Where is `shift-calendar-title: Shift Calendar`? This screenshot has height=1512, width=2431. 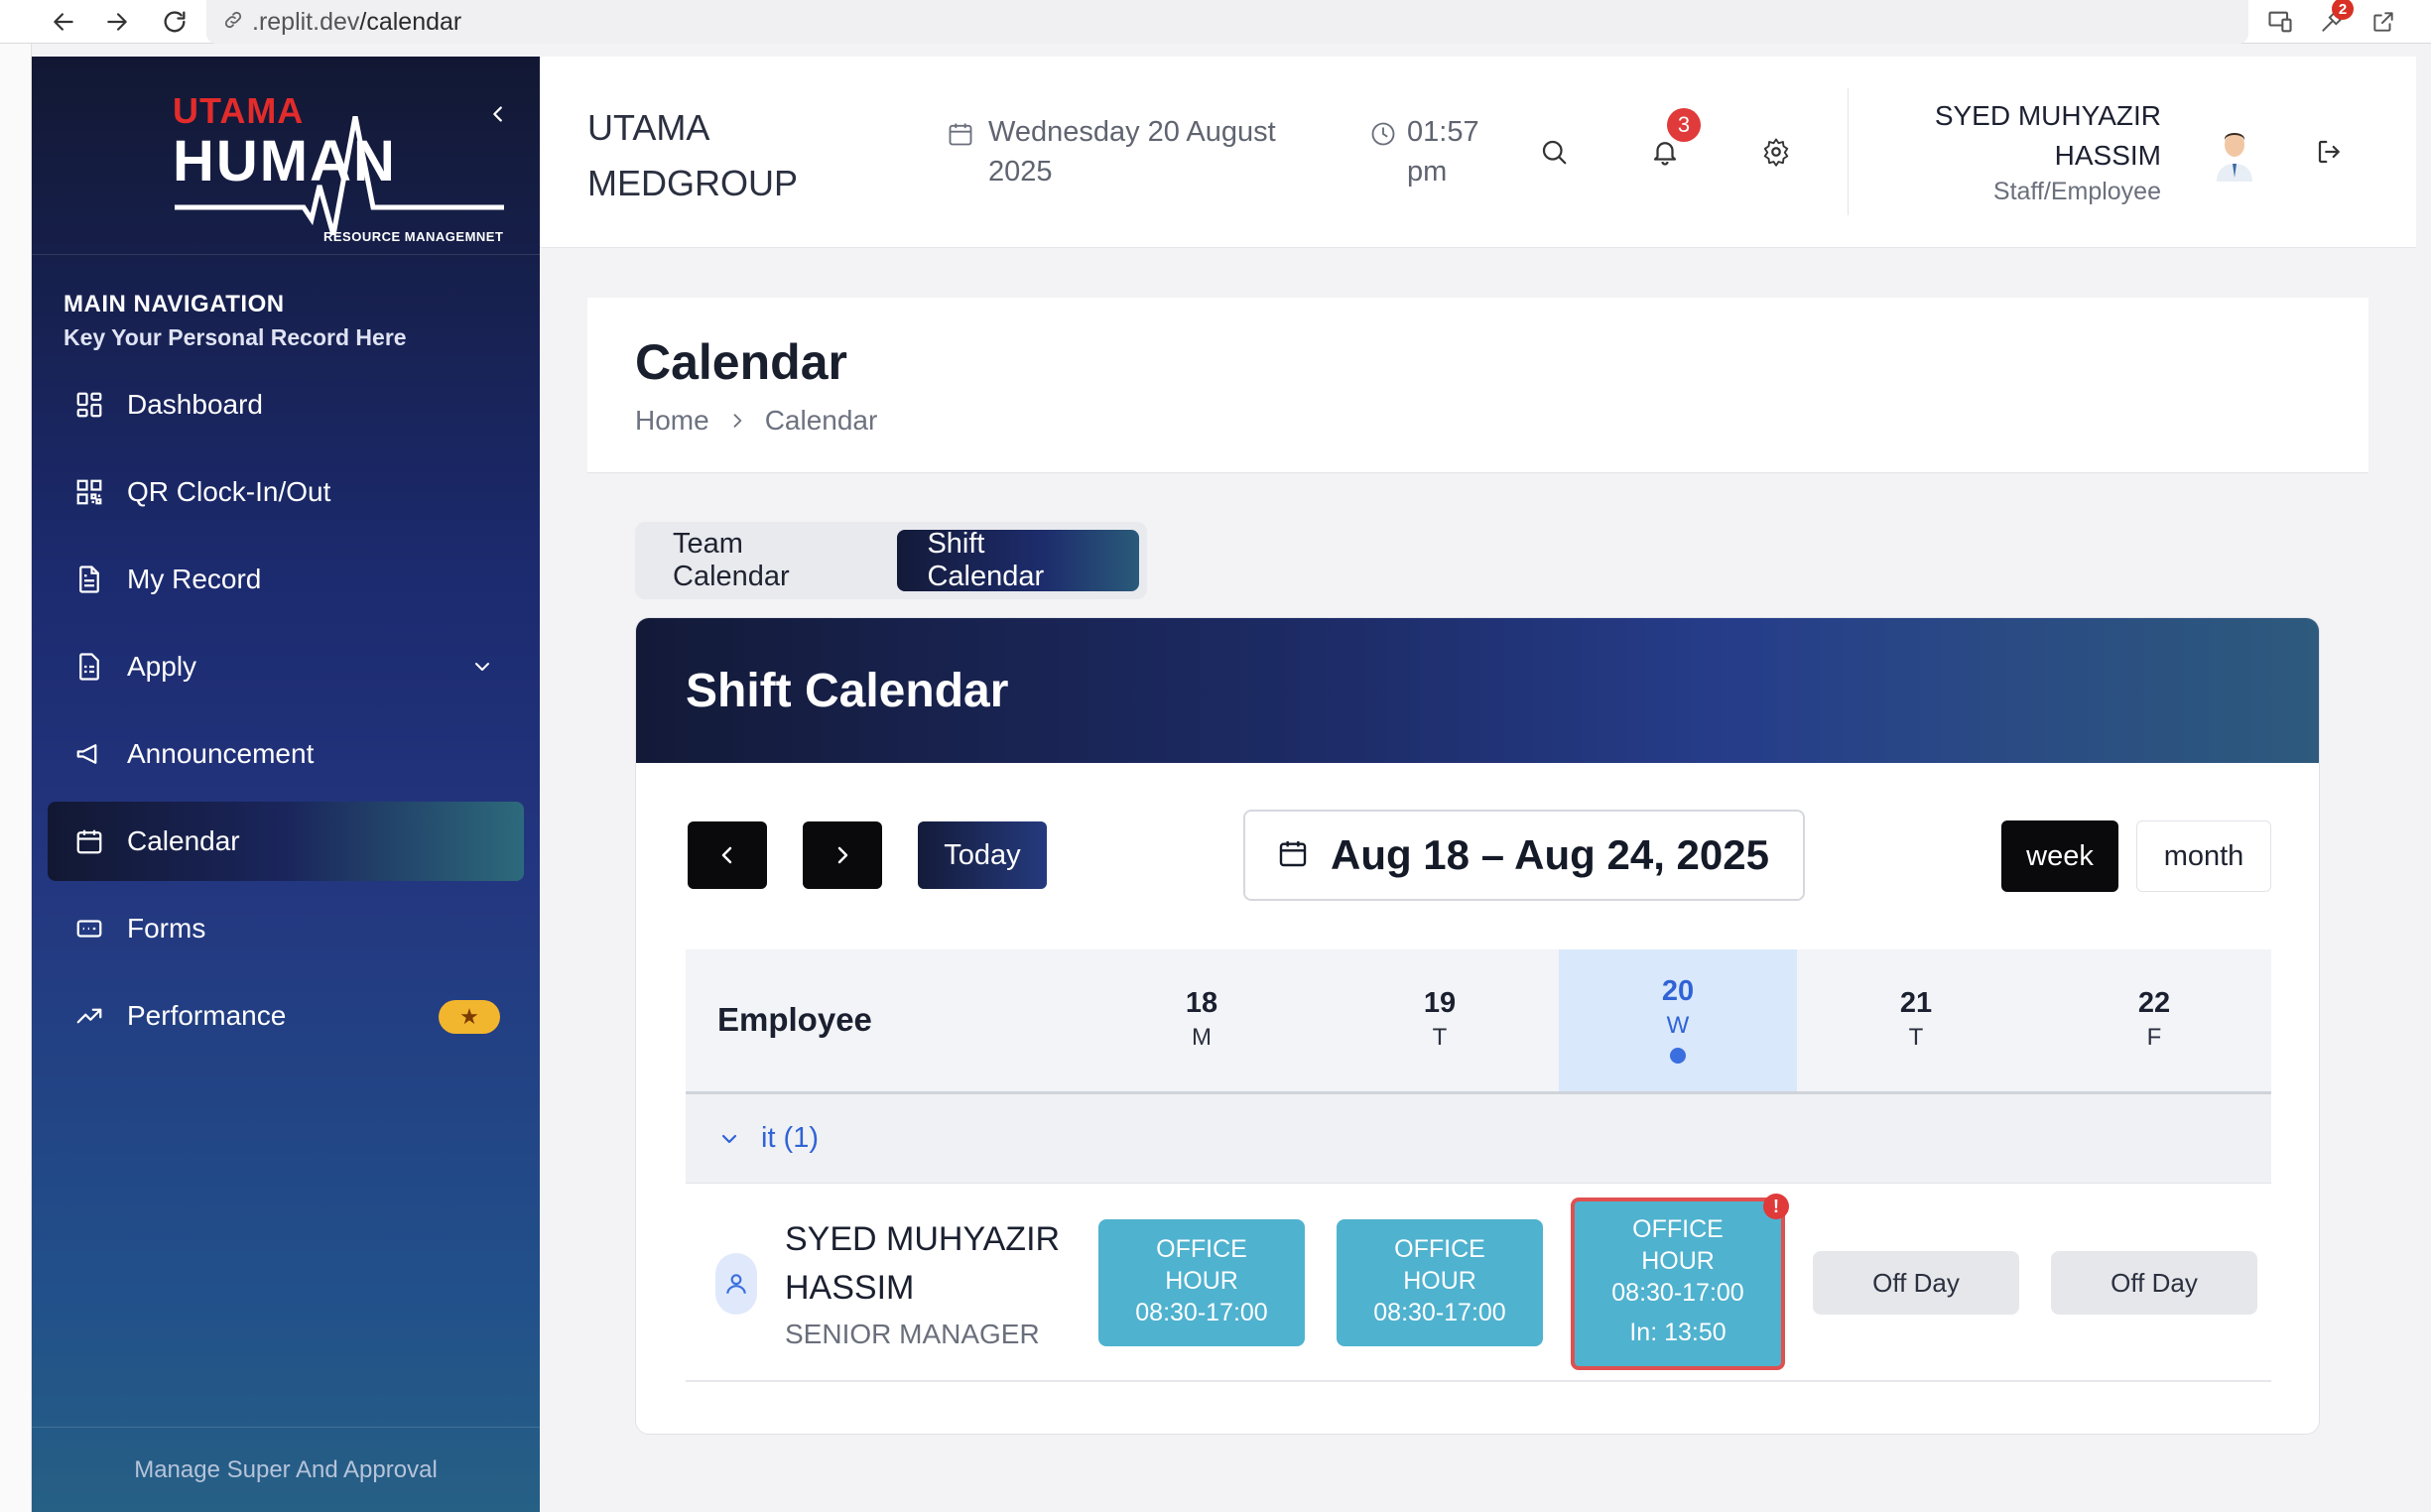 shift-calendar-title: Shift Calendar is located at coordinates (847, 690).